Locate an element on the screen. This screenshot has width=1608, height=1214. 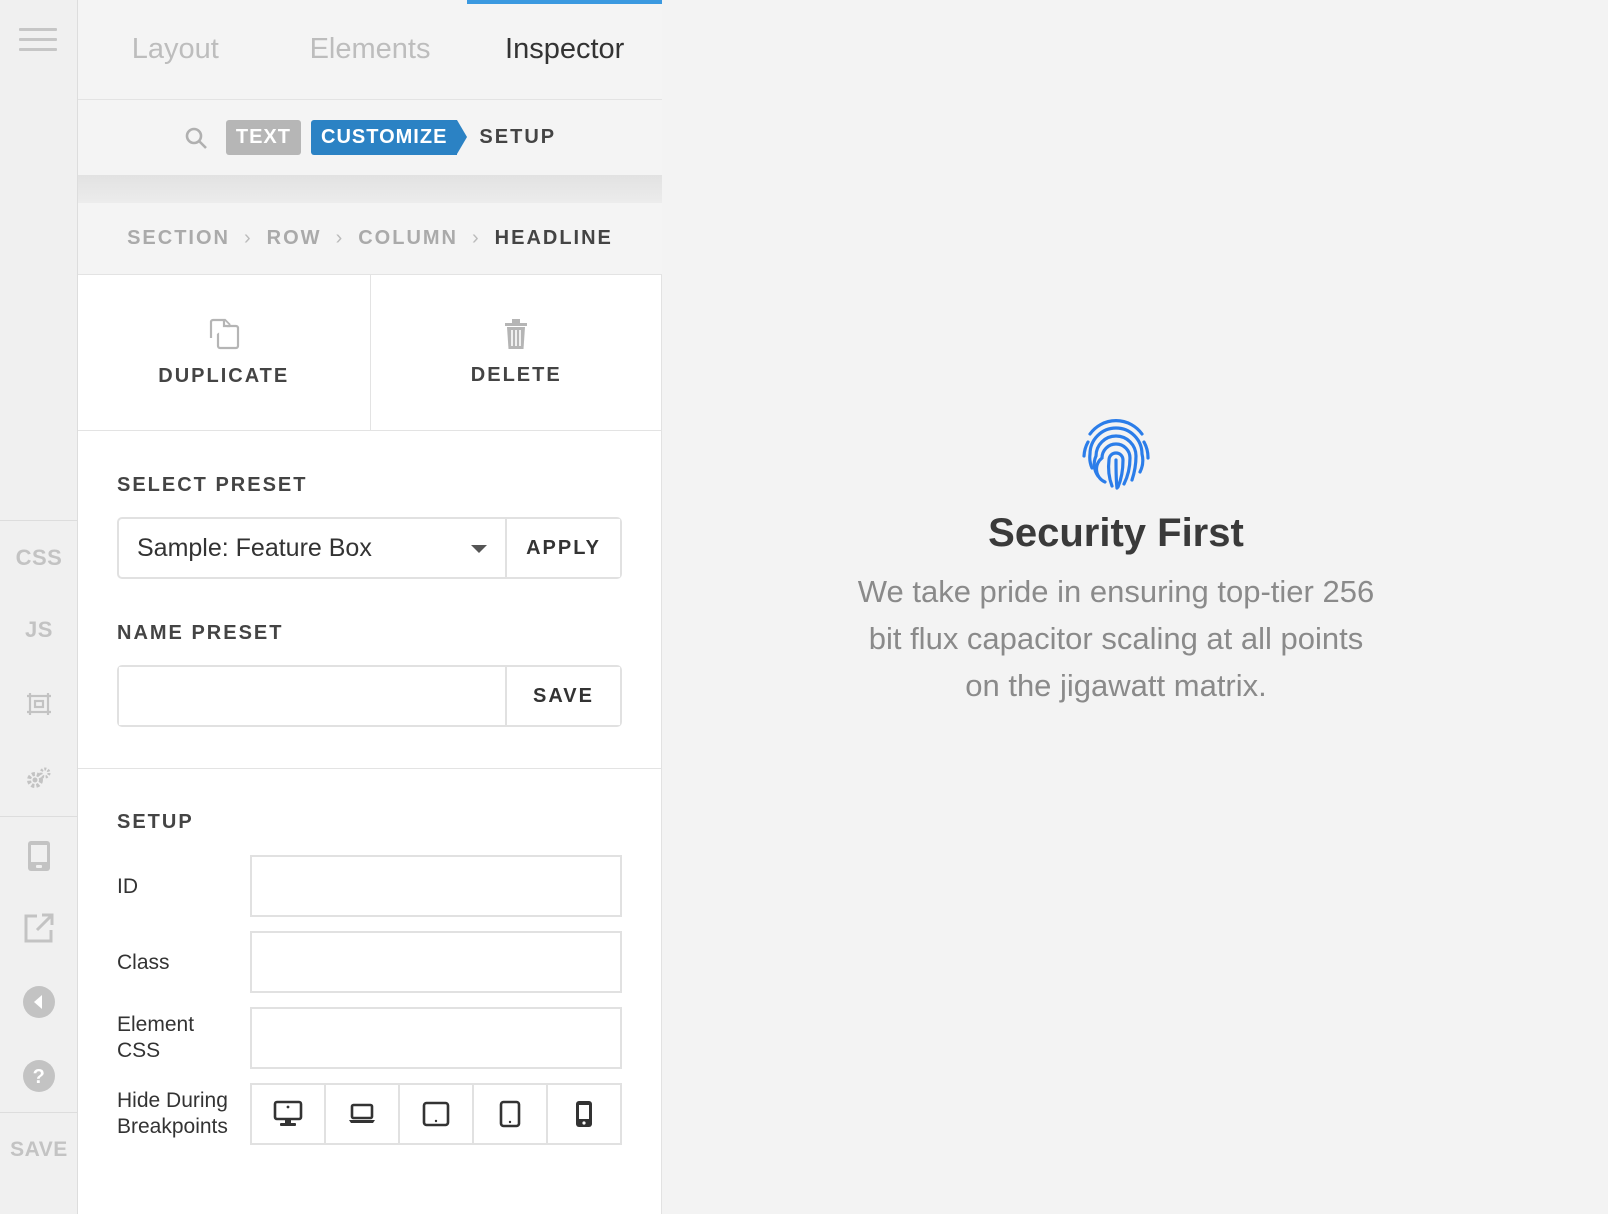
laptop-breakpoint-toggle is located at coordinates (361, 1114).